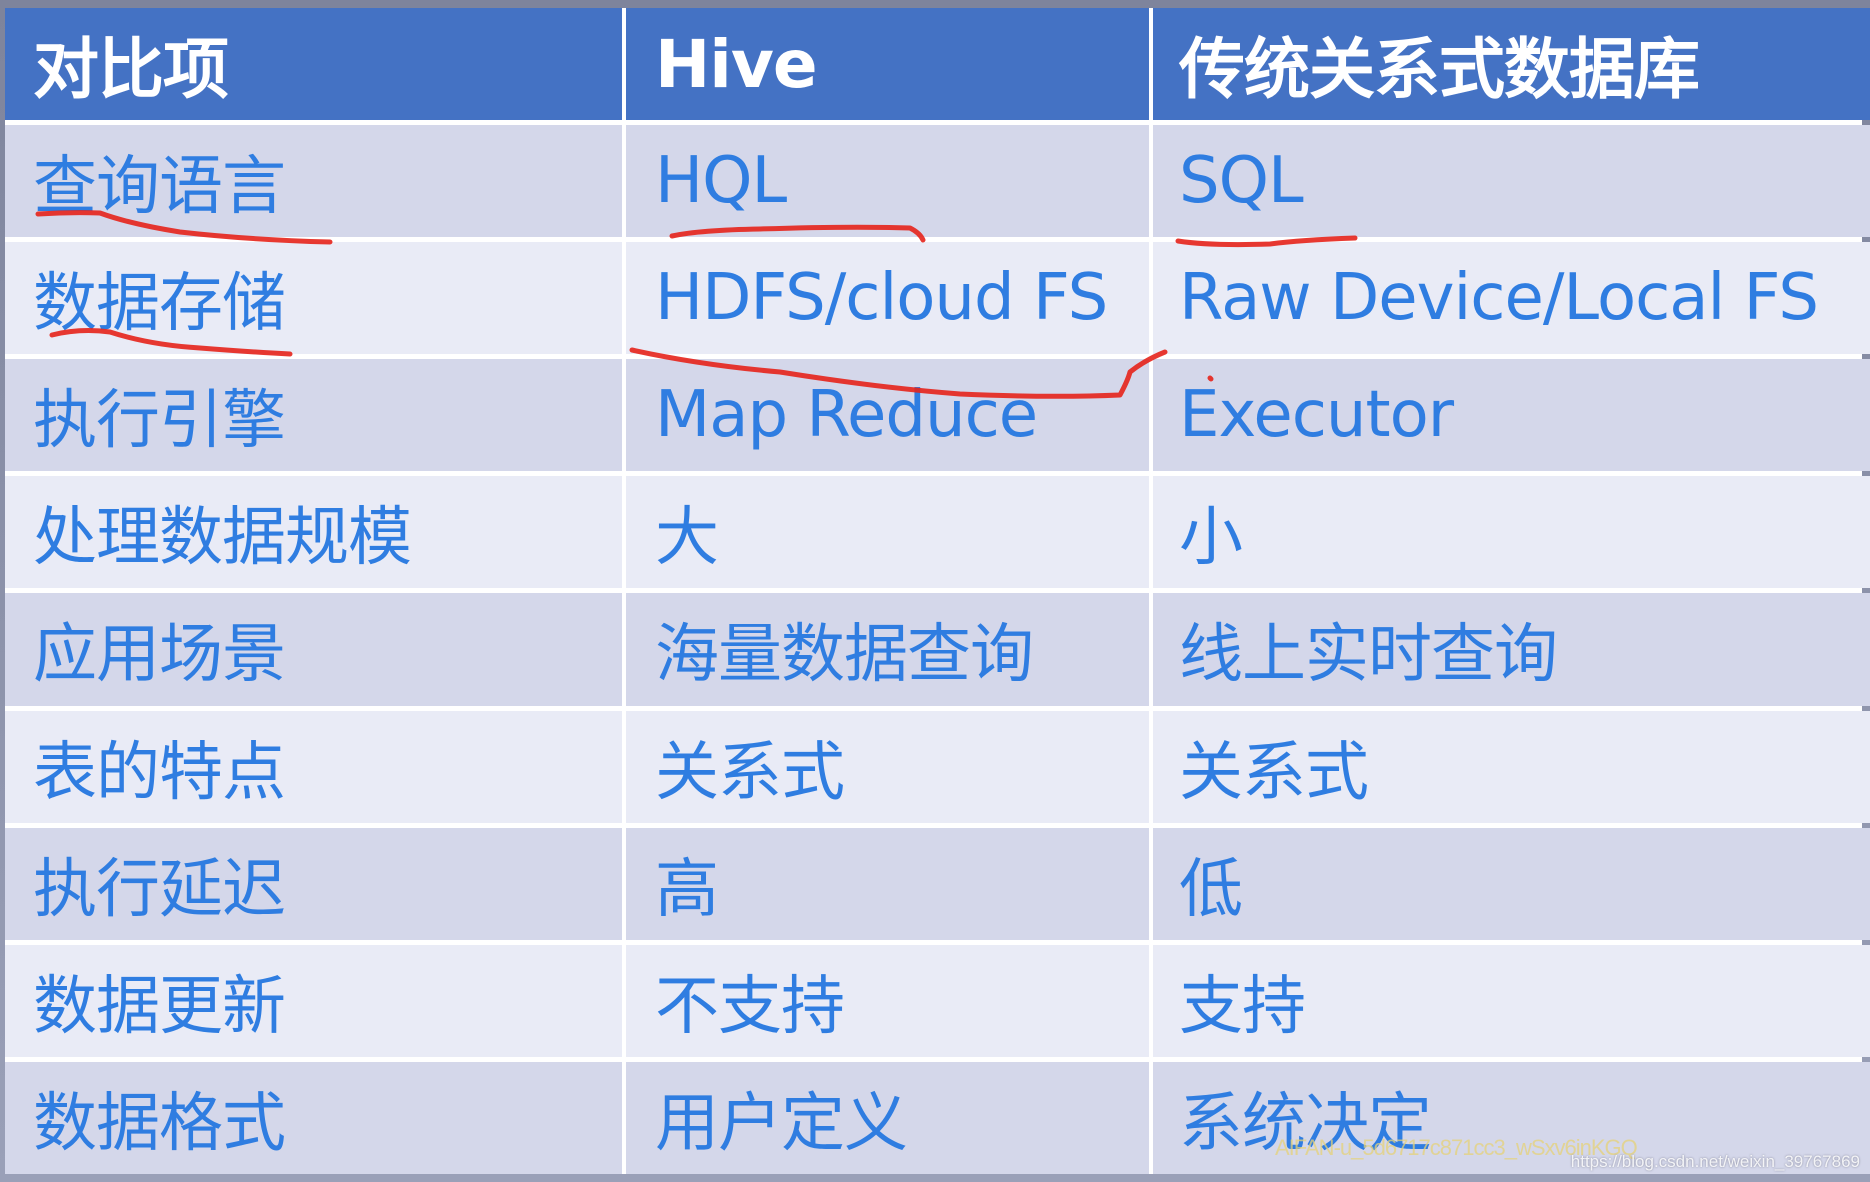  Describe the element at coordinates (313, 532) in the screenshot. I see `row-label-data-scale: 处理数据规模` at that location.